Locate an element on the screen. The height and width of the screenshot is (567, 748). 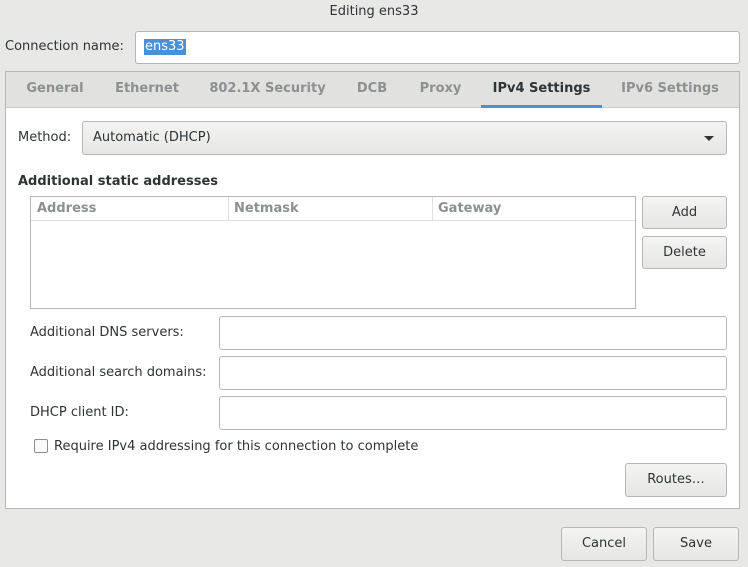
column-header-gateway: Gateway is located at coordinates (533, 209).